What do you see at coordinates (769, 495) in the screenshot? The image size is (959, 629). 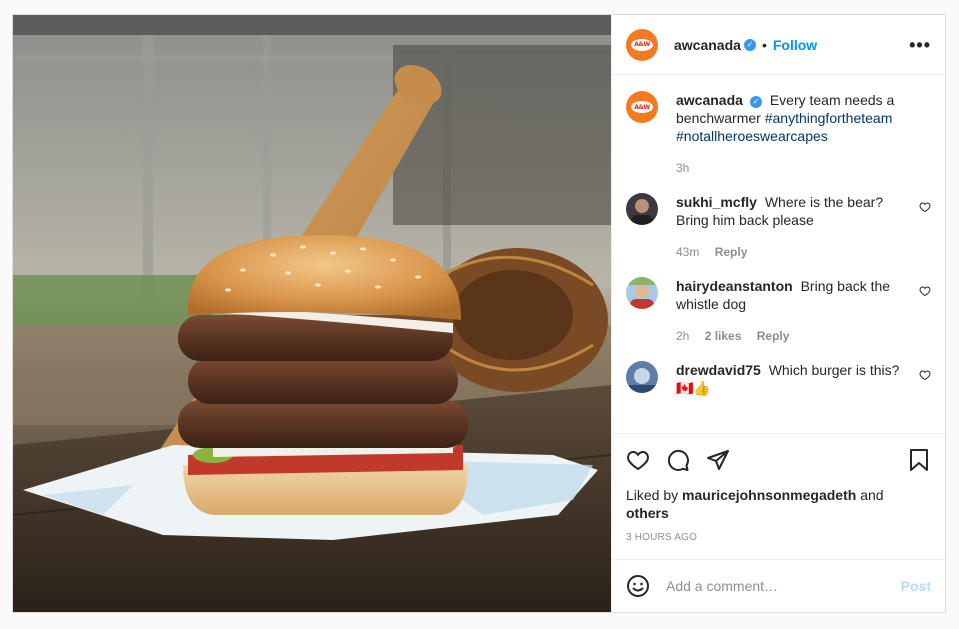 I see `liked-by-user-link: mauricejohnsonmegadeth` at bounding box center [769, 495].